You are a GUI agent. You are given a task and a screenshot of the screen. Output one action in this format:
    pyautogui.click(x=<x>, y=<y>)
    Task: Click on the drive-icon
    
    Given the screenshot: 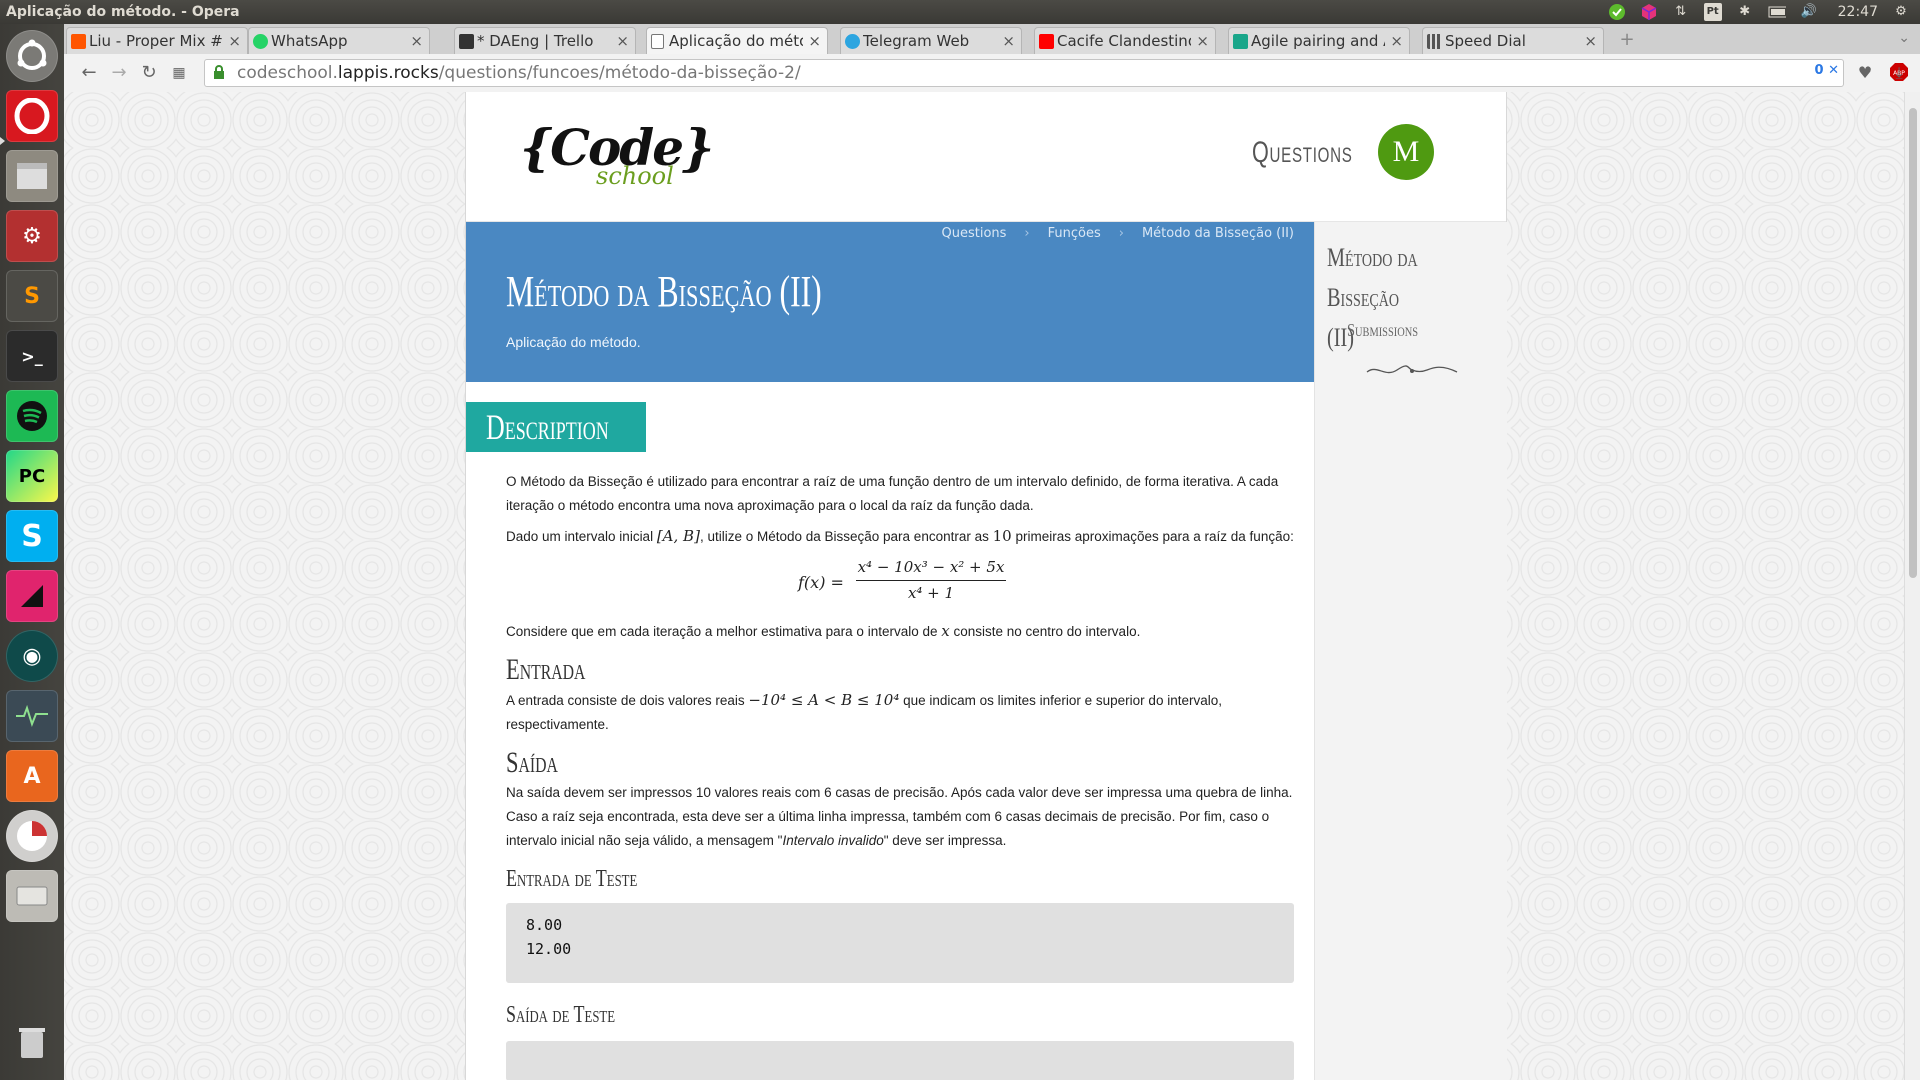 What is the action you would take?
    pyautogui.click(x=32, y=896)
    